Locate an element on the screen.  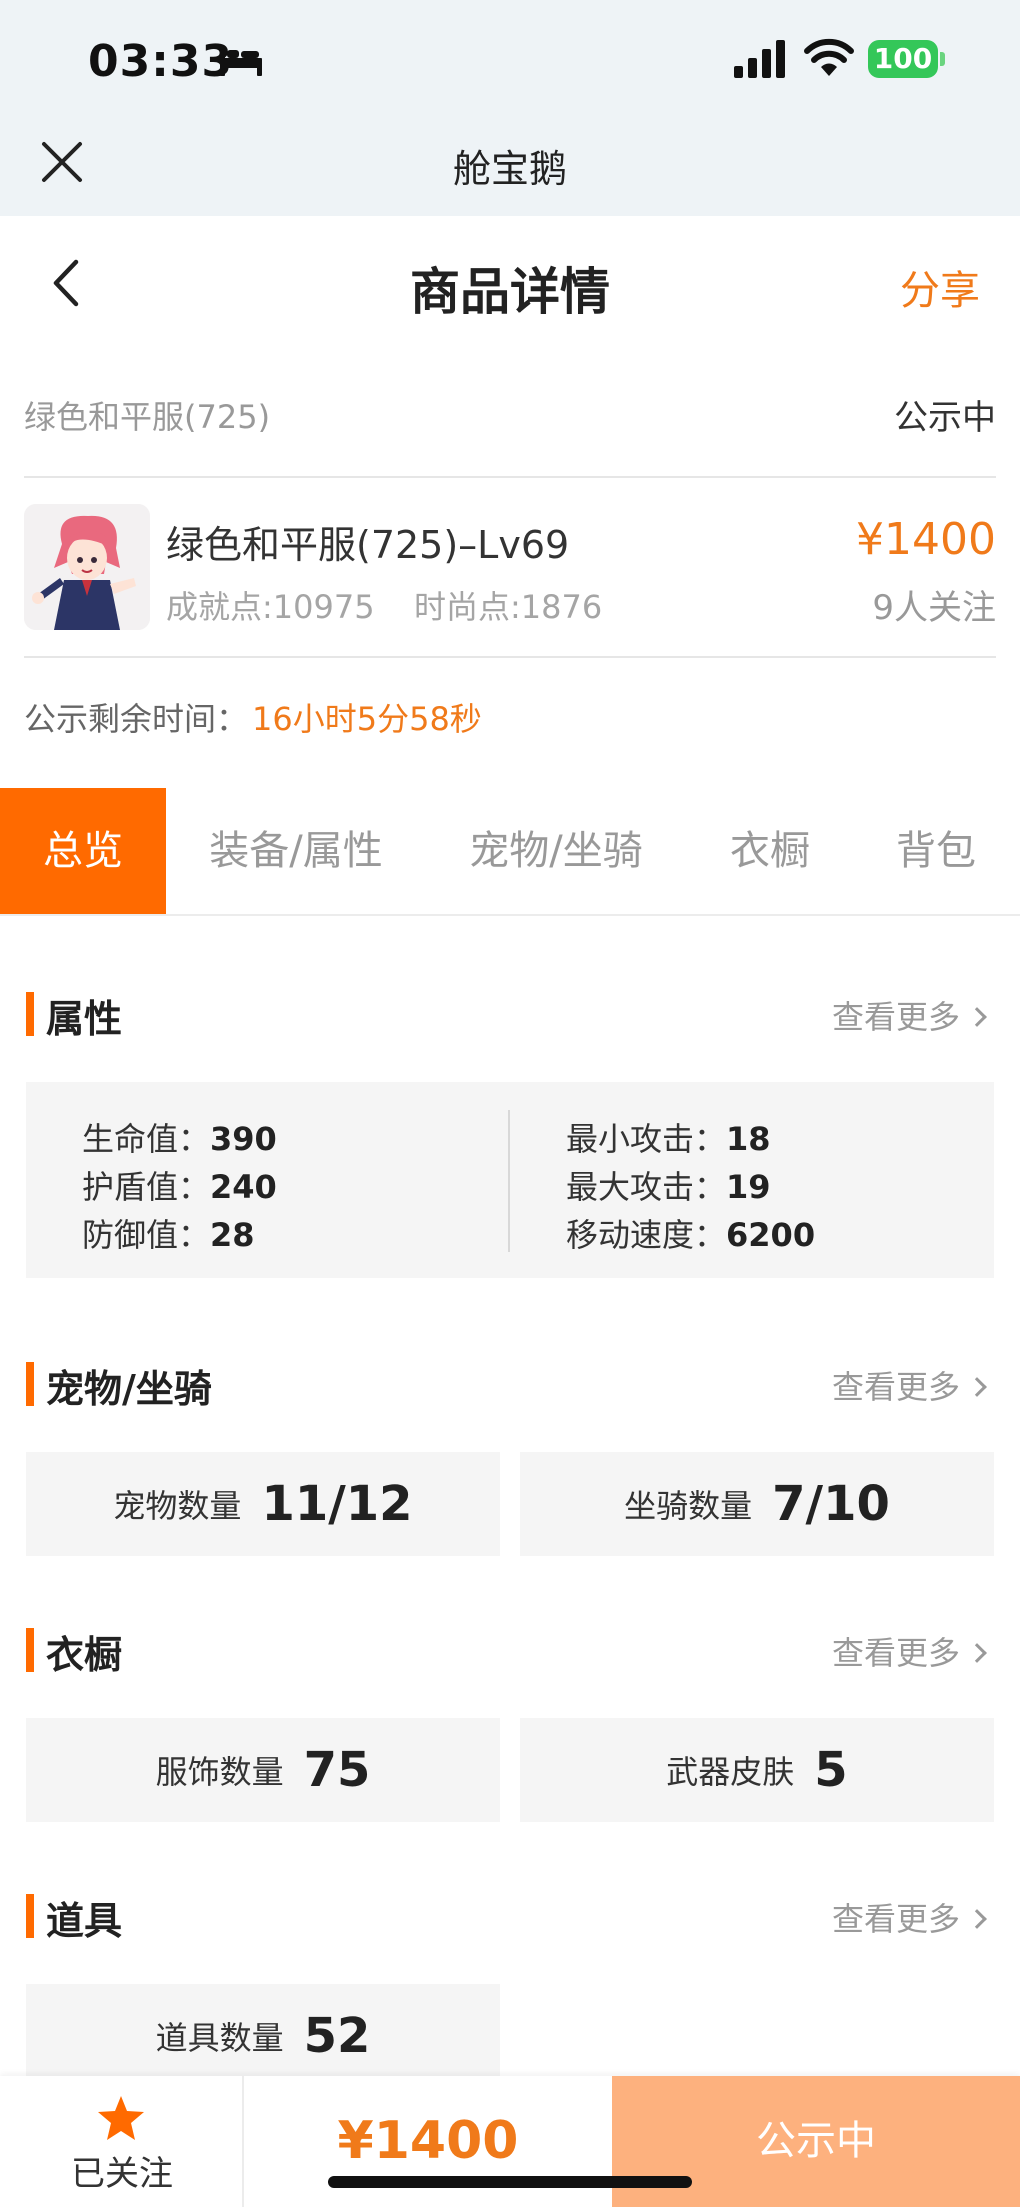
home-indicator is located at coordinates (510, 2182).